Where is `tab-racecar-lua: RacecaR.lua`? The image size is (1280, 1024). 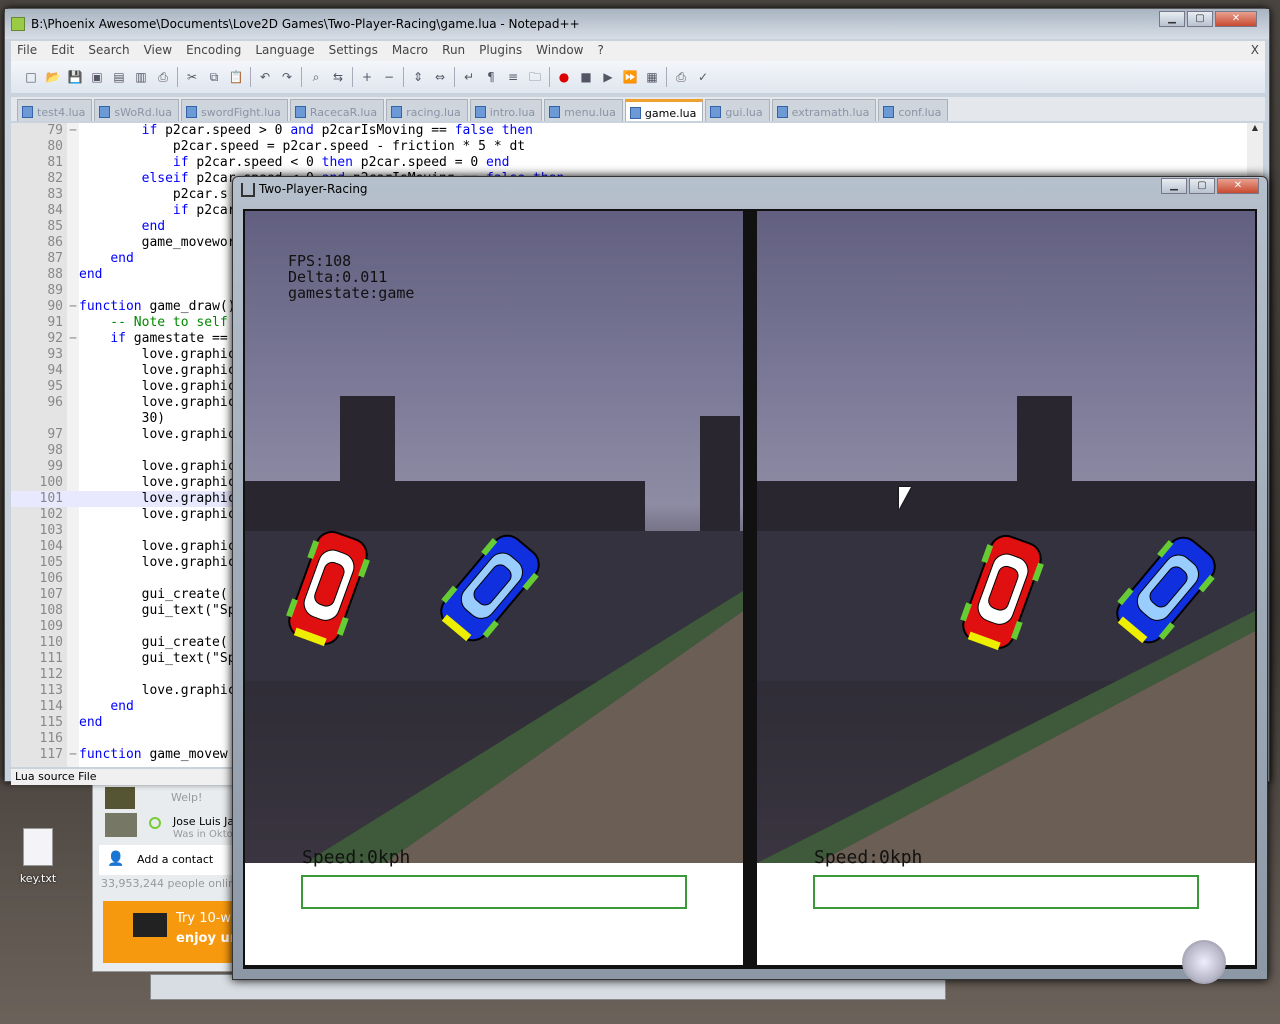 tab-racecar-lua: RacecaR.lua is located at coordinates (337, 110).